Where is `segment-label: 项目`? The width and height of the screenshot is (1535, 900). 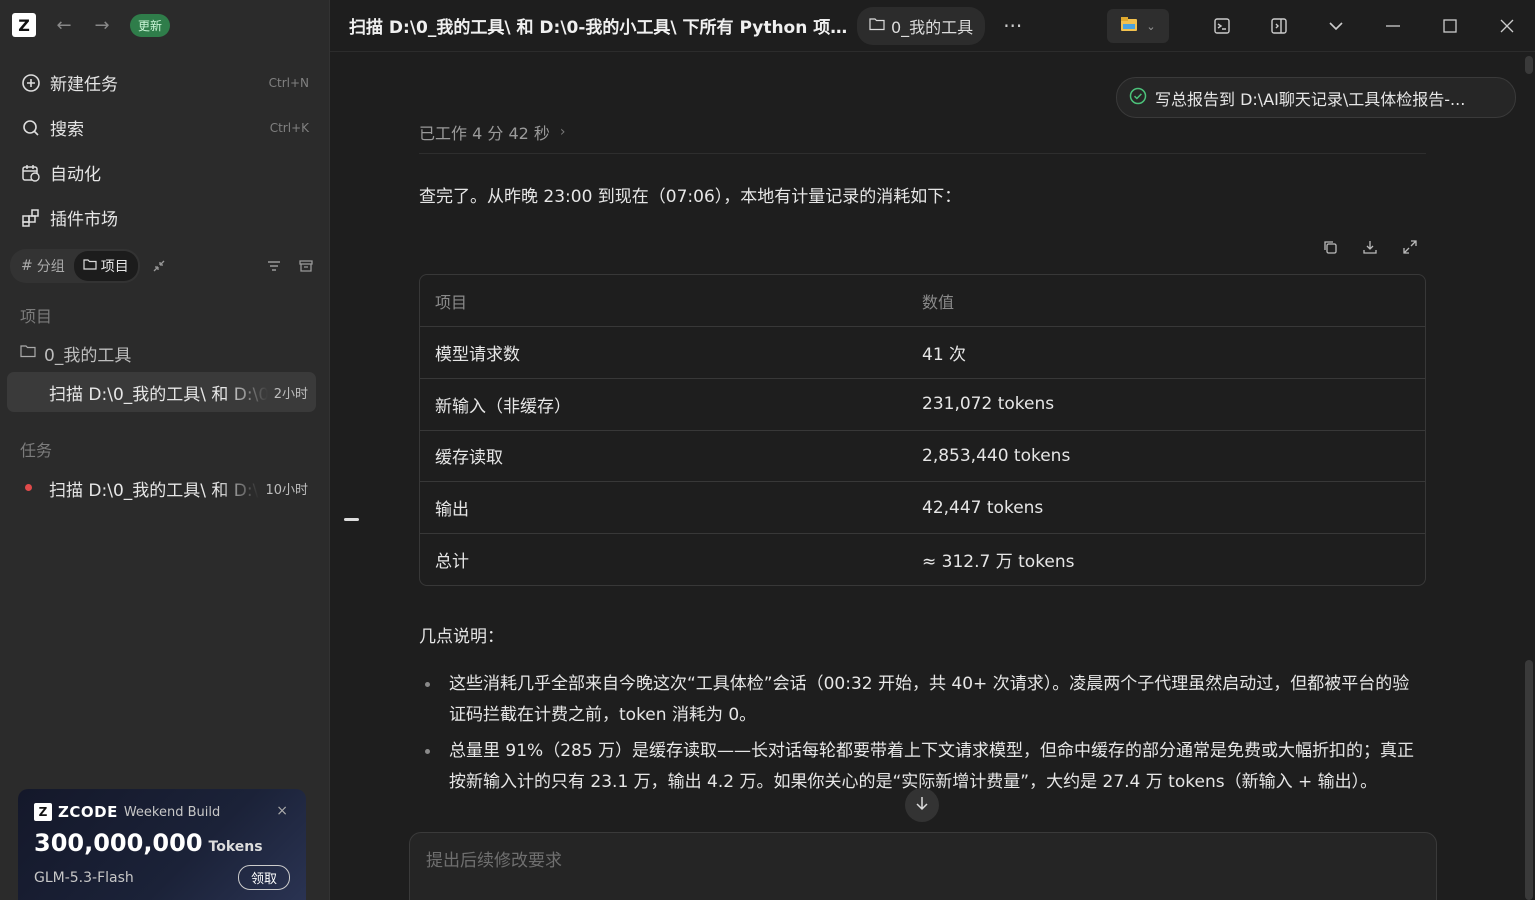 segment-label: 项目 is located at coordinates (114, 267).